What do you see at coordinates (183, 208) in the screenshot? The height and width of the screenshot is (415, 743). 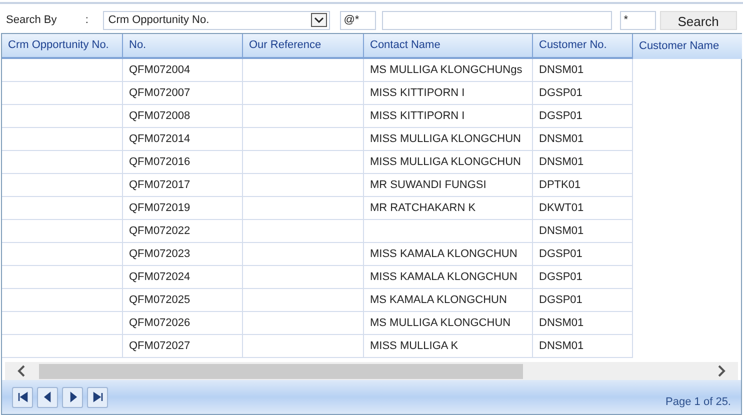 I see `table-cell: QFM072019` at bounding box center [183, 208].